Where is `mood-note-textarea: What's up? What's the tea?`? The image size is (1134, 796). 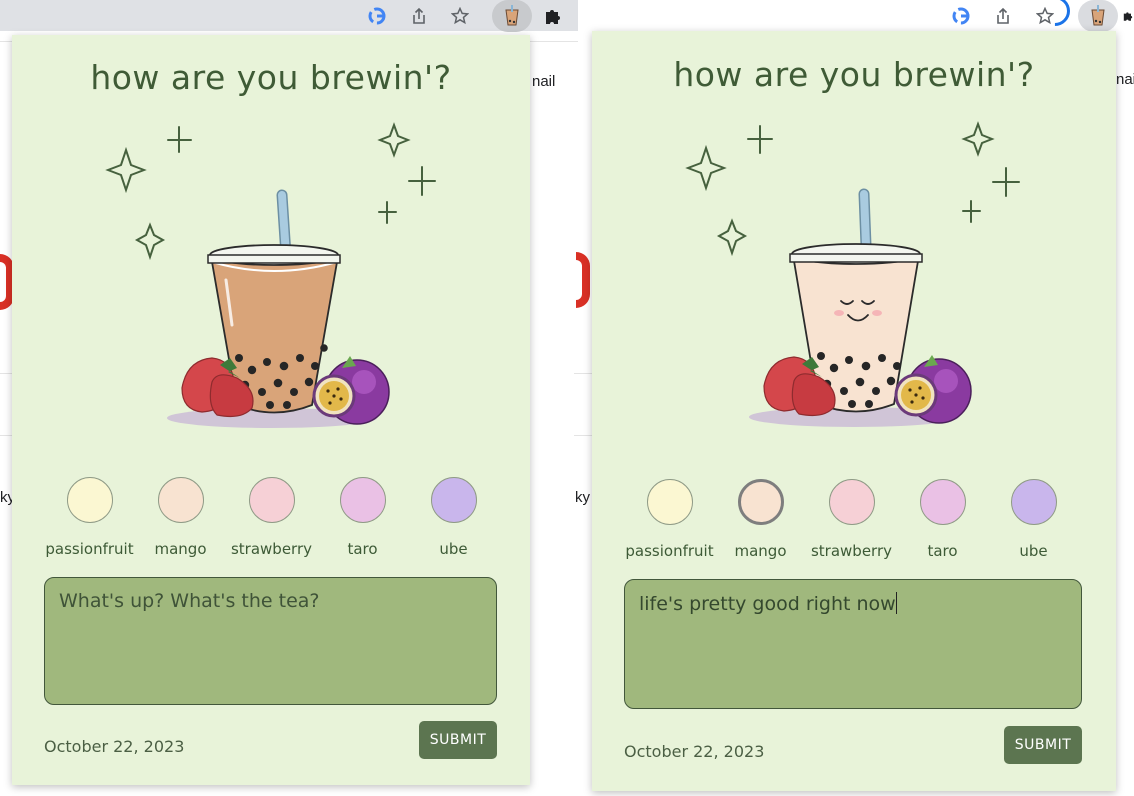
mood-note-textarea: What's up? What's the tea? is located at coordinates (270, 641).